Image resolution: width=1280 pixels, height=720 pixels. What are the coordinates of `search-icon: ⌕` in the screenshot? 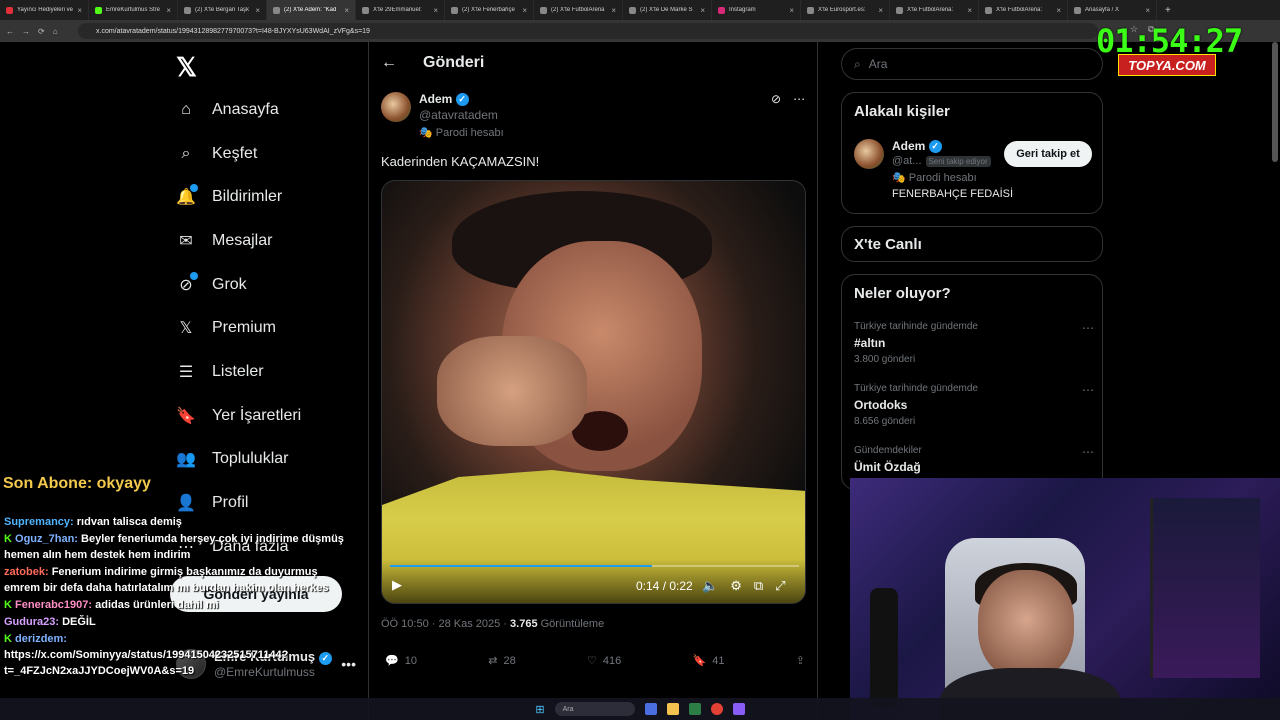 It's located at (857, 63).